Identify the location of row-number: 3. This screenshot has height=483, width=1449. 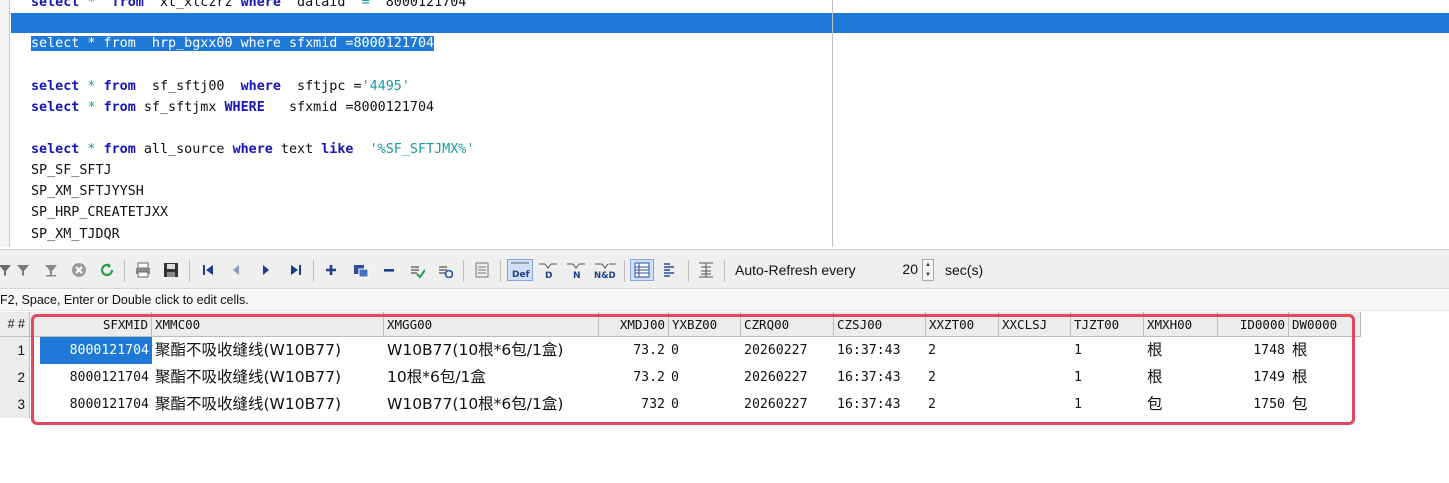
(15, 404).